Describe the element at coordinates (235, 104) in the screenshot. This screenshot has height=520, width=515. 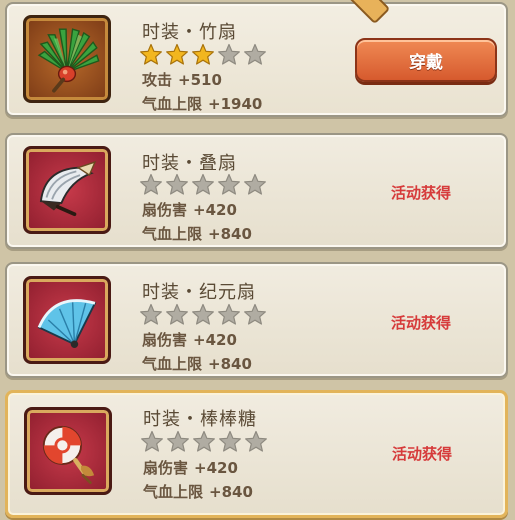
I see `stat-value: +1940` at that location.